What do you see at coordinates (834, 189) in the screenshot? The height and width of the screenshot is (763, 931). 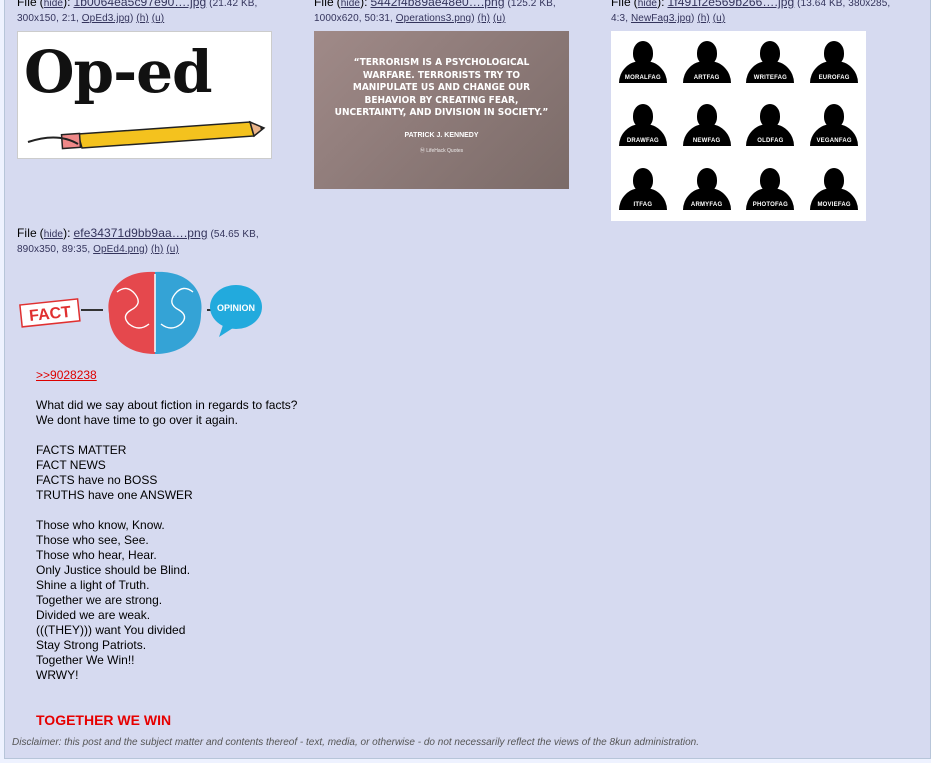 I see `silhouette-cell: MOVIEFAG` at bounding box center [834, 189].